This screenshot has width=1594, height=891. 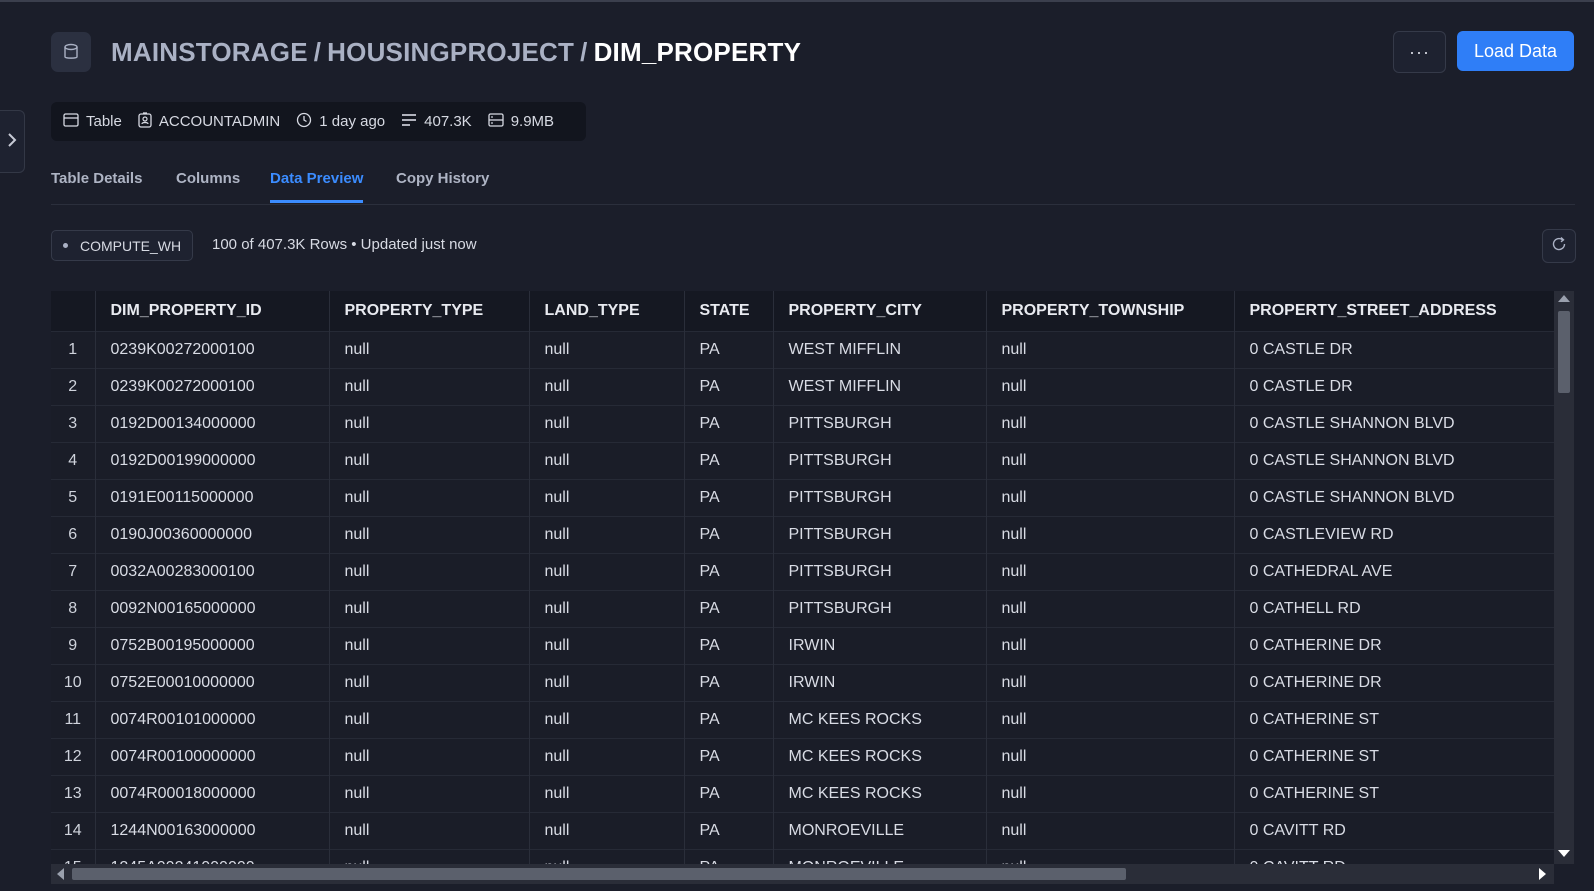 I want to click on table-cell: WEST MIFFLIN, so click(x=879, y=350).